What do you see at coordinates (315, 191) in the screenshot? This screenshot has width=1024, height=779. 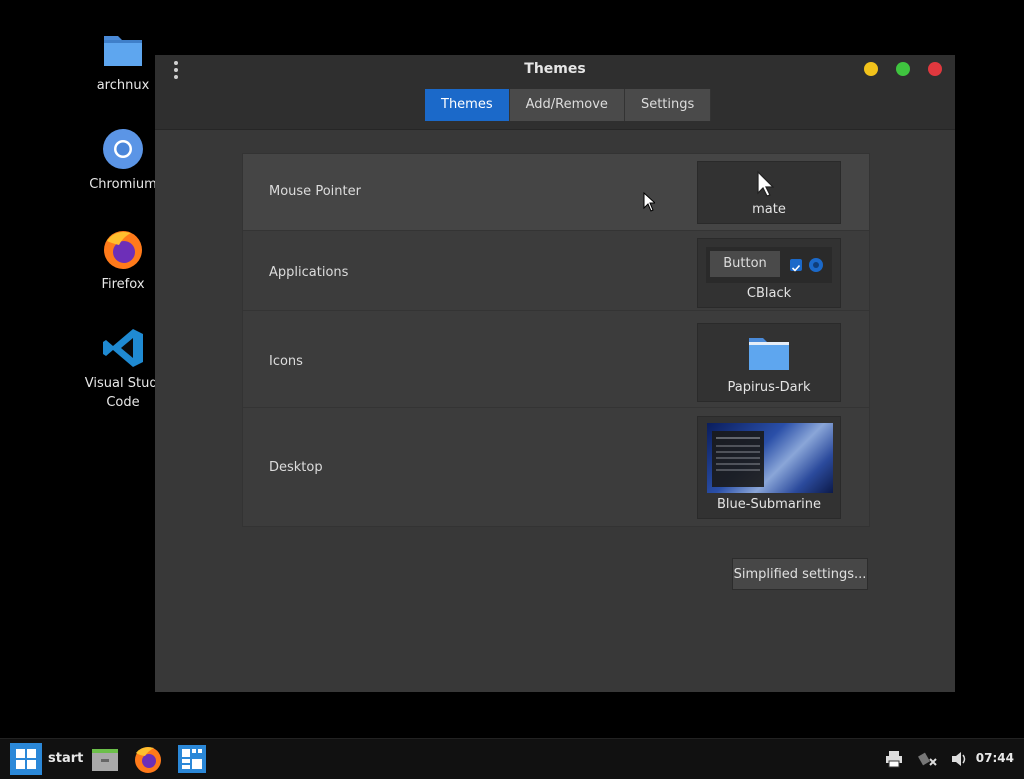 I see `row-label: Mouse Pointer` at bounding box center [315, 191].